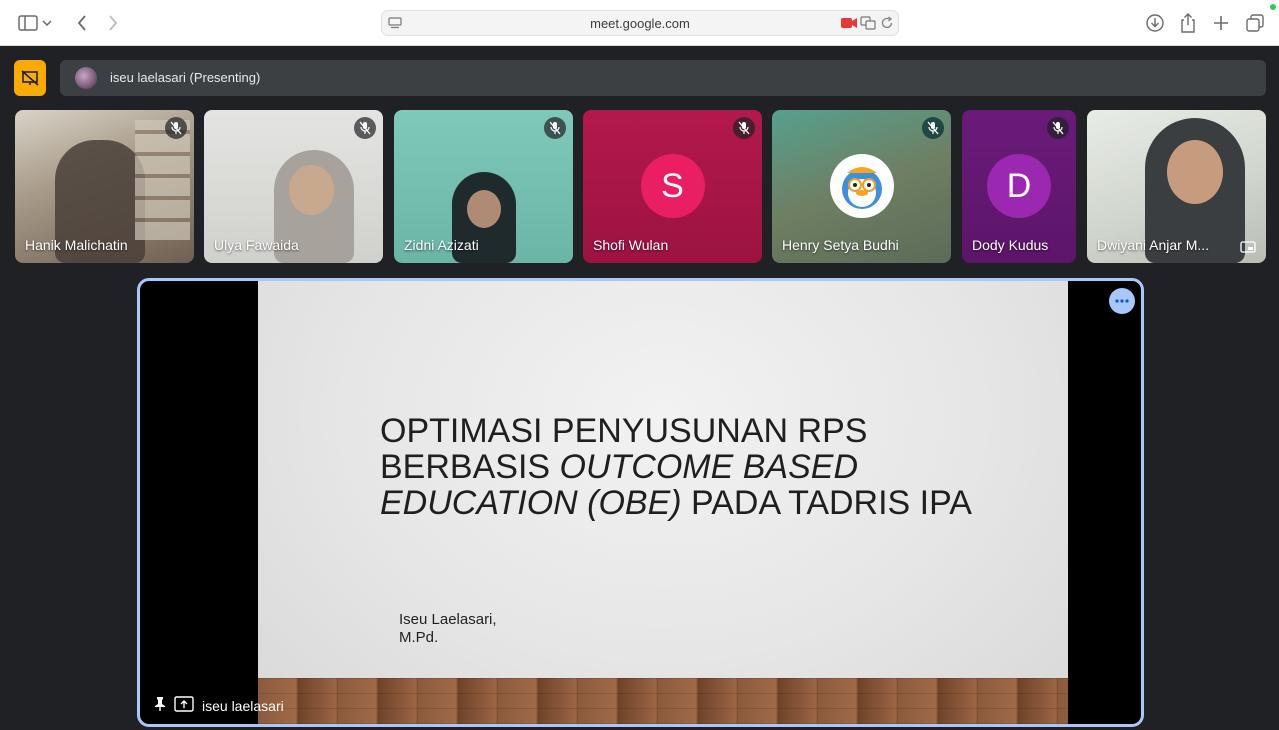  What do you see at coordinates (185, 77) in the screenshot?
I see `presenting-label: iseu laelasari (Presenting)` at bounding box center [185, 77].